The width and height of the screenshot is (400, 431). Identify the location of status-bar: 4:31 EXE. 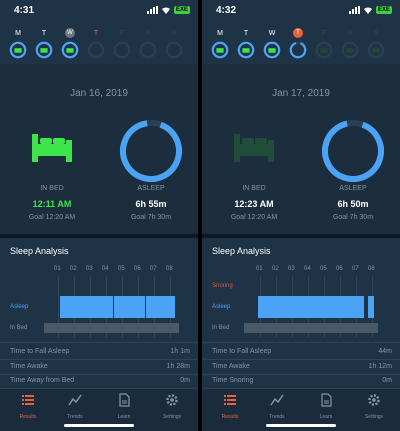
(99, 11).